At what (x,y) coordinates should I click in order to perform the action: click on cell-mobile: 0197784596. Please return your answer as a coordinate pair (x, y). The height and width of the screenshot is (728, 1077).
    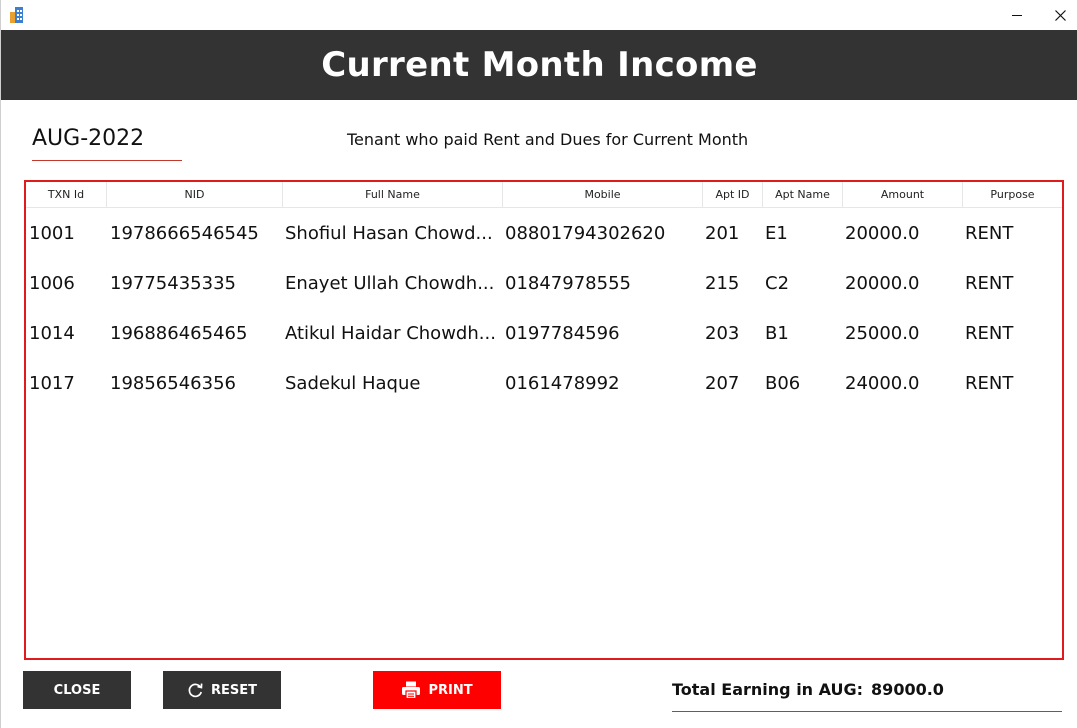
    Looking at the image, I should click on (562, 333).